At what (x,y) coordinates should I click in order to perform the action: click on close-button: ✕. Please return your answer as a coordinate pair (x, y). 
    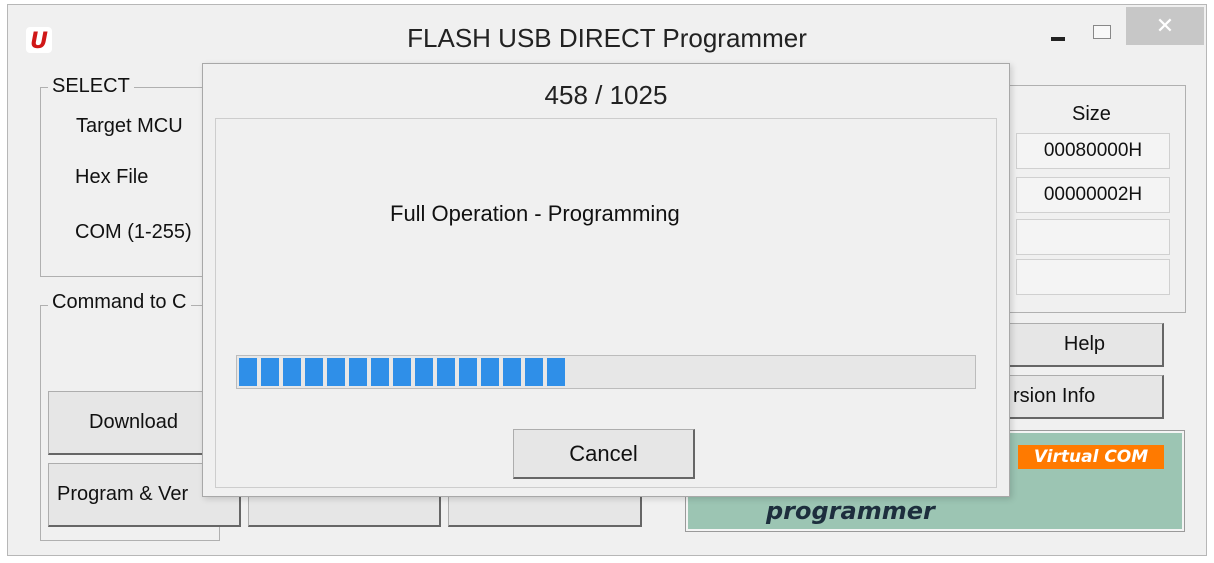
    Looking at the image, I should click on (1165, 26).